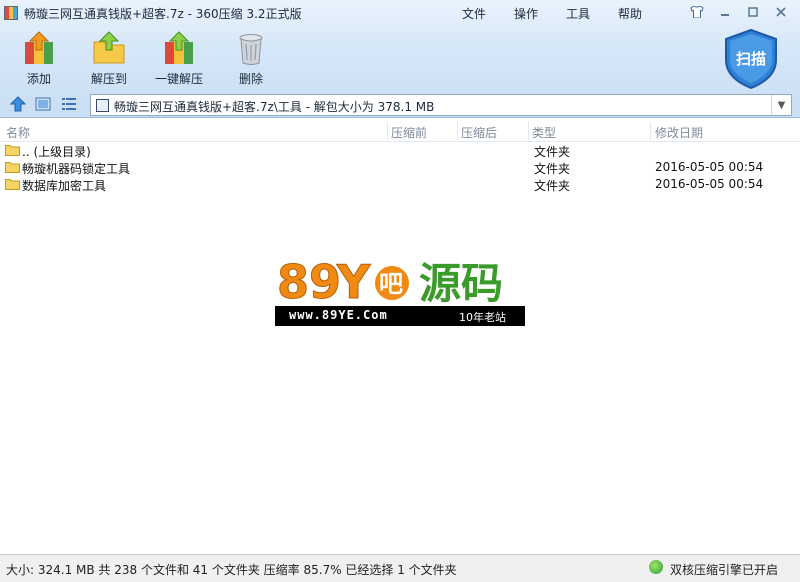  I want to click on delete-button: 删除, so click(251, 58).